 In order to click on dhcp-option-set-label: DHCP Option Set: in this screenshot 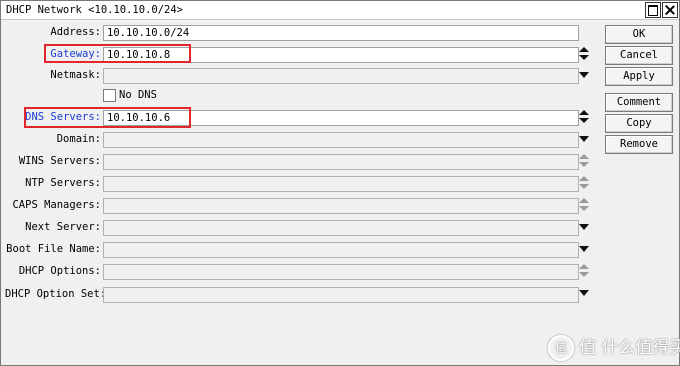, I will do `click(56, 294)`.